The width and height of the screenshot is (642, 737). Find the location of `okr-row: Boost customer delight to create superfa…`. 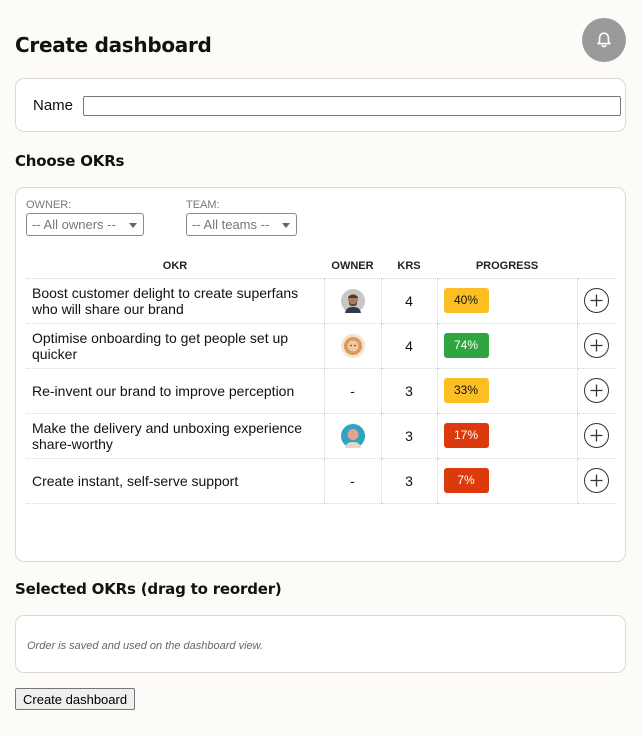

okr-row: Boost customer delight to create superfa… is located at coordinates (321, 301).